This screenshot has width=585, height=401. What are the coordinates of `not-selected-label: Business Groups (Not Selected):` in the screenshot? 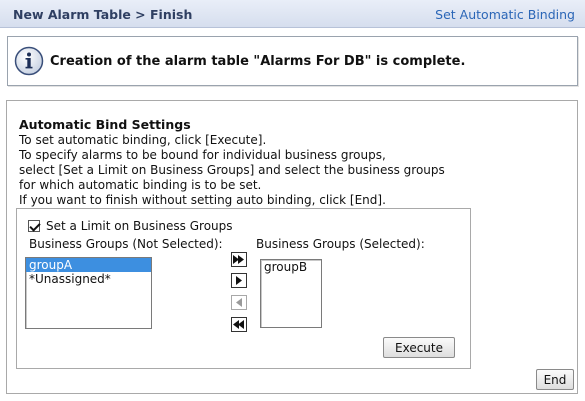 It's located at (126, 244).